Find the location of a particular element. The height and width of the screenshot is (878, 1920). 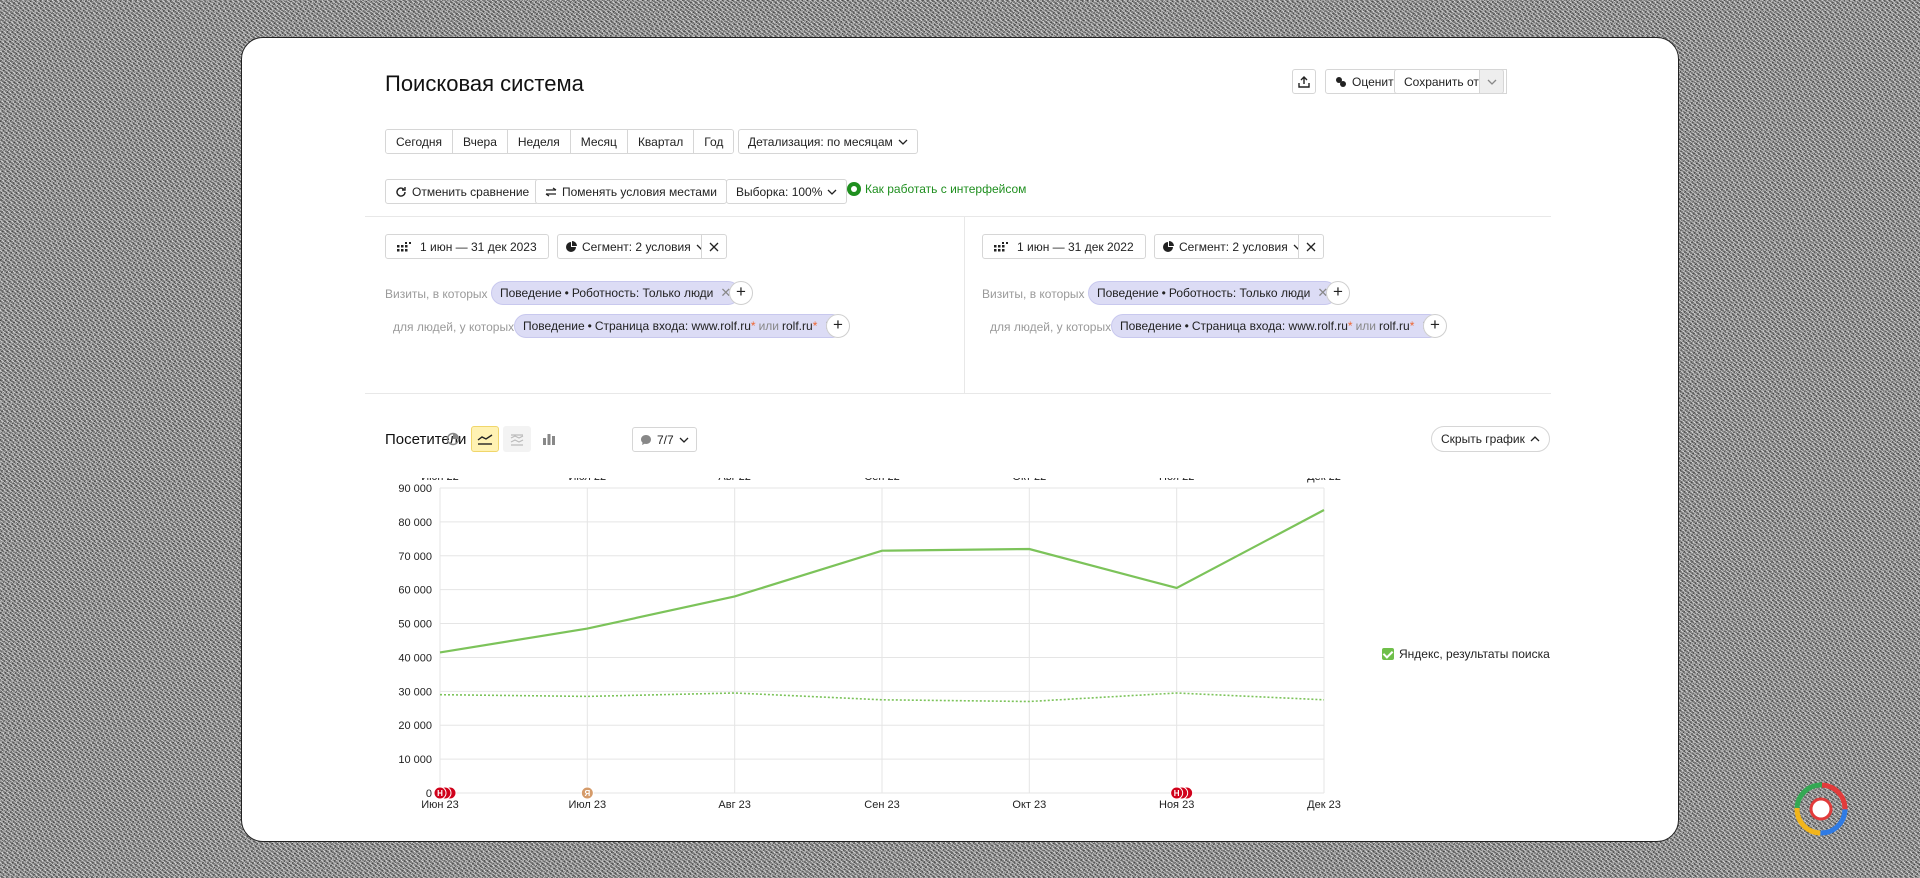

line-chart-button is located at coordinates (485, 439).